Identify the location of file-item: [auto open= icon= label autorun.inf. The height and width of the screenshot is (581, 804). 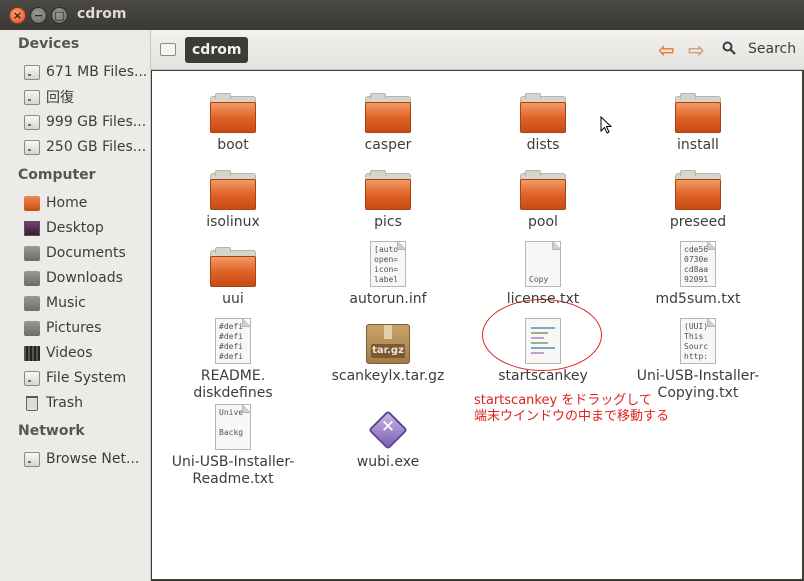
(388, 273).